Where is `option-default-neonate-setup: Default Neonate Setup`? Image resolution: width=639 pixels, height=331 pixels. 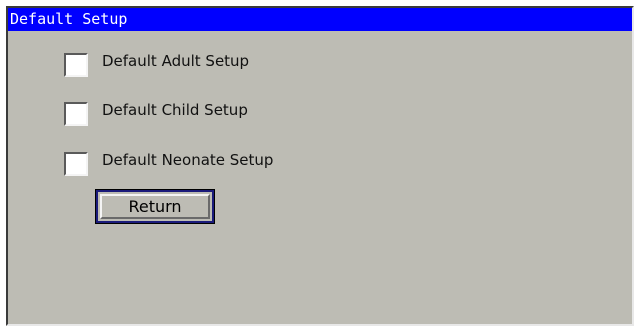 option-default-neonate-setup: Default Neonate Setup is located at coordinates (169, 160).